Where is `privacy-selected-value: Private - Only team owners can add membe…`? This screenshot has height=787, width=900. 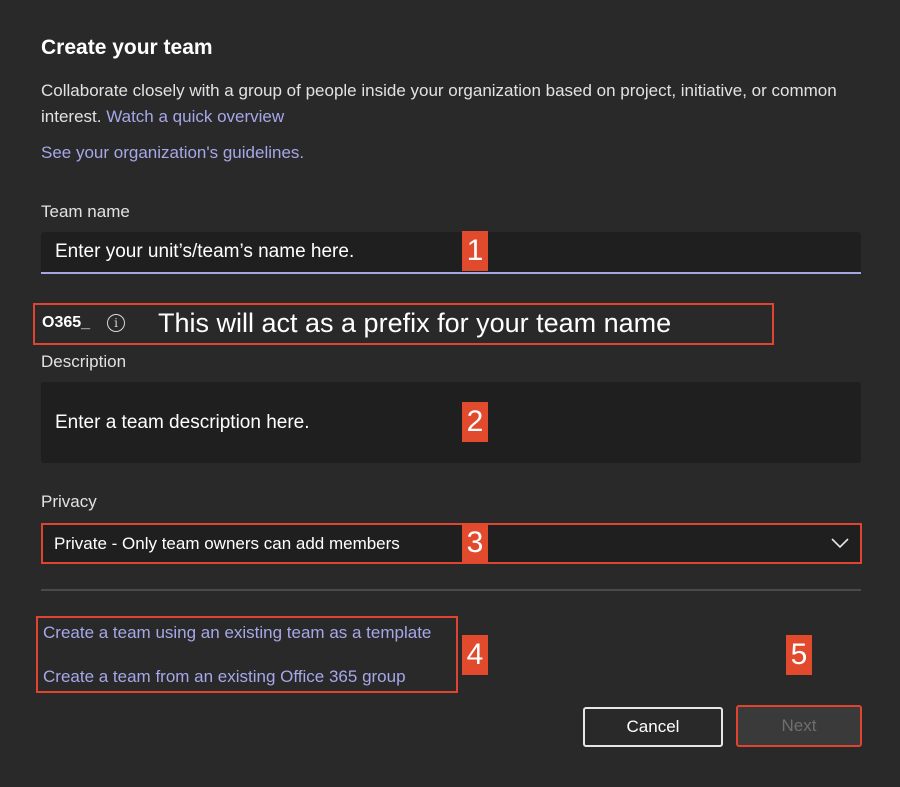
privacy-selected-value: Private - Only team owners can add membe… is located at coordinates (227, 543).